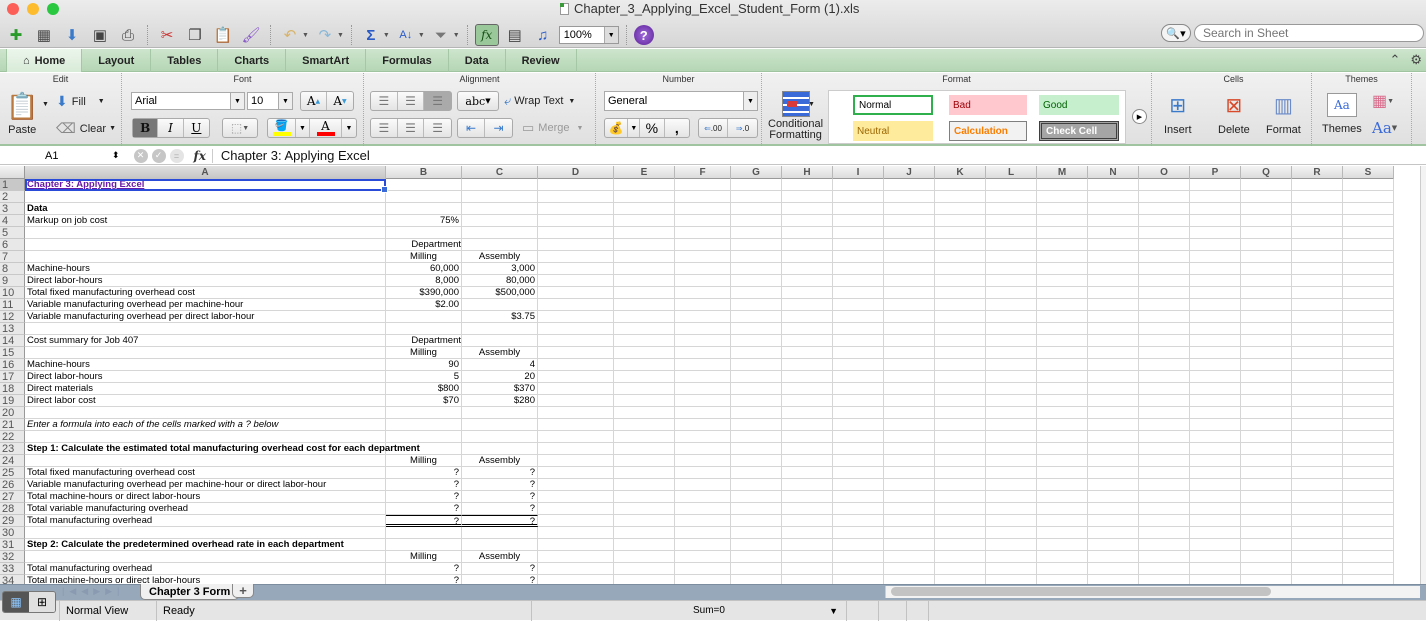 The height and width of the screenshot is (621, 1426). What do you see at coordinates (1113, 389) in the screenshot?
I see `cell-n18` at bounding box center [1113, 389].